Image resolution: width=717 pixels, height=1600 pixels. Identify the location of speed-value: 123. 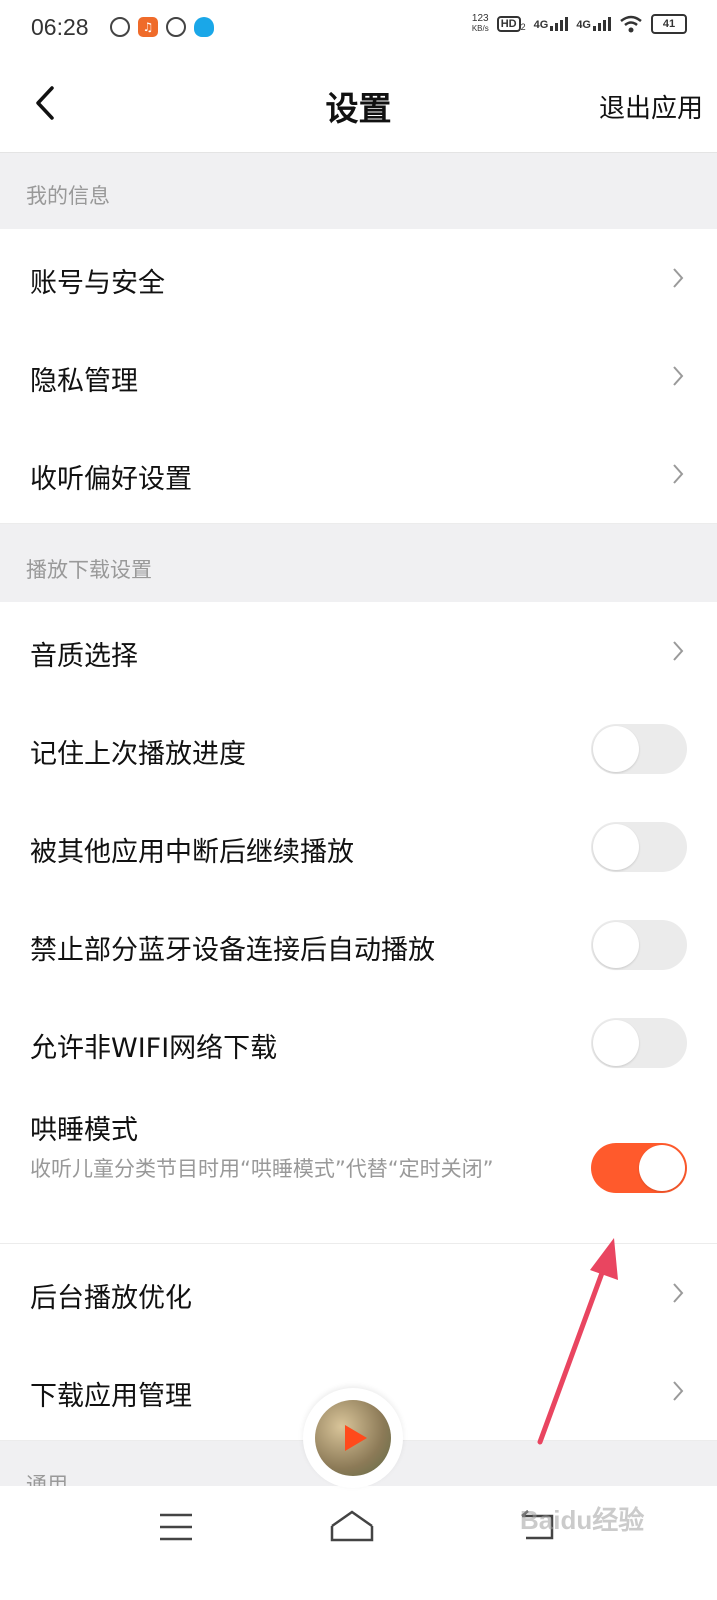
(480, 18).